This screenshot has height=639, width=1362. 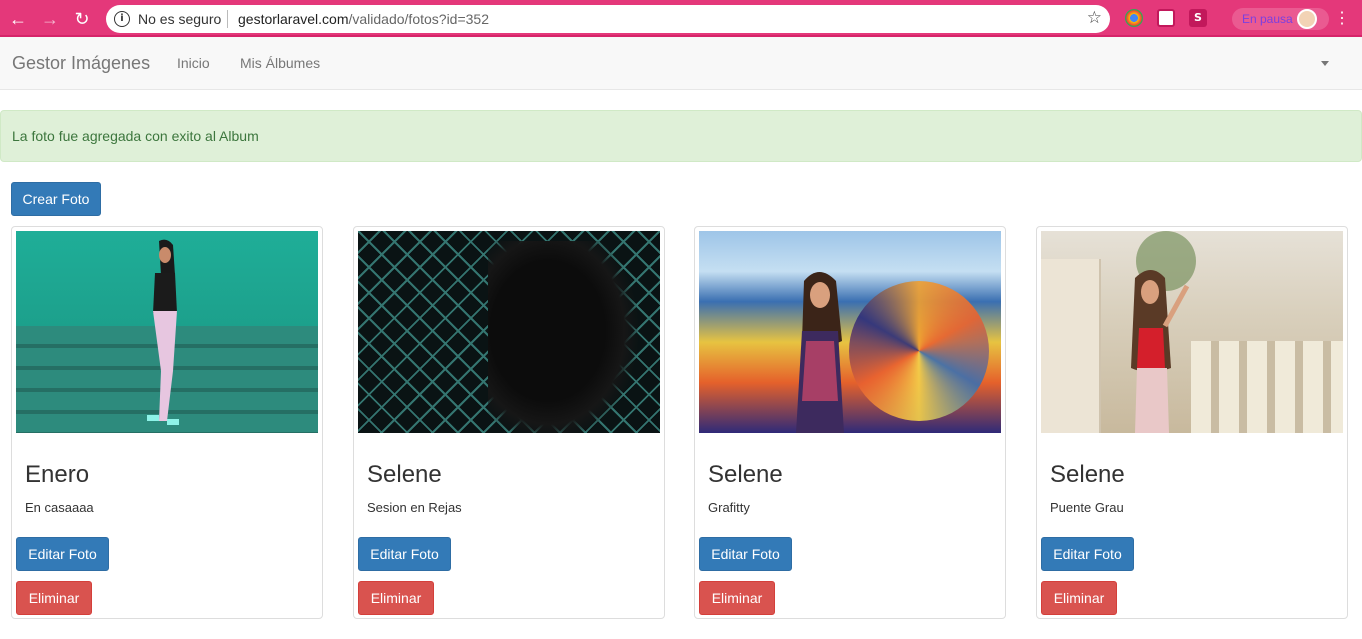 What do you see at coordinates (122, 19) in the screenshot?
I see `info-icon: i` at bounding box center [122, 19].